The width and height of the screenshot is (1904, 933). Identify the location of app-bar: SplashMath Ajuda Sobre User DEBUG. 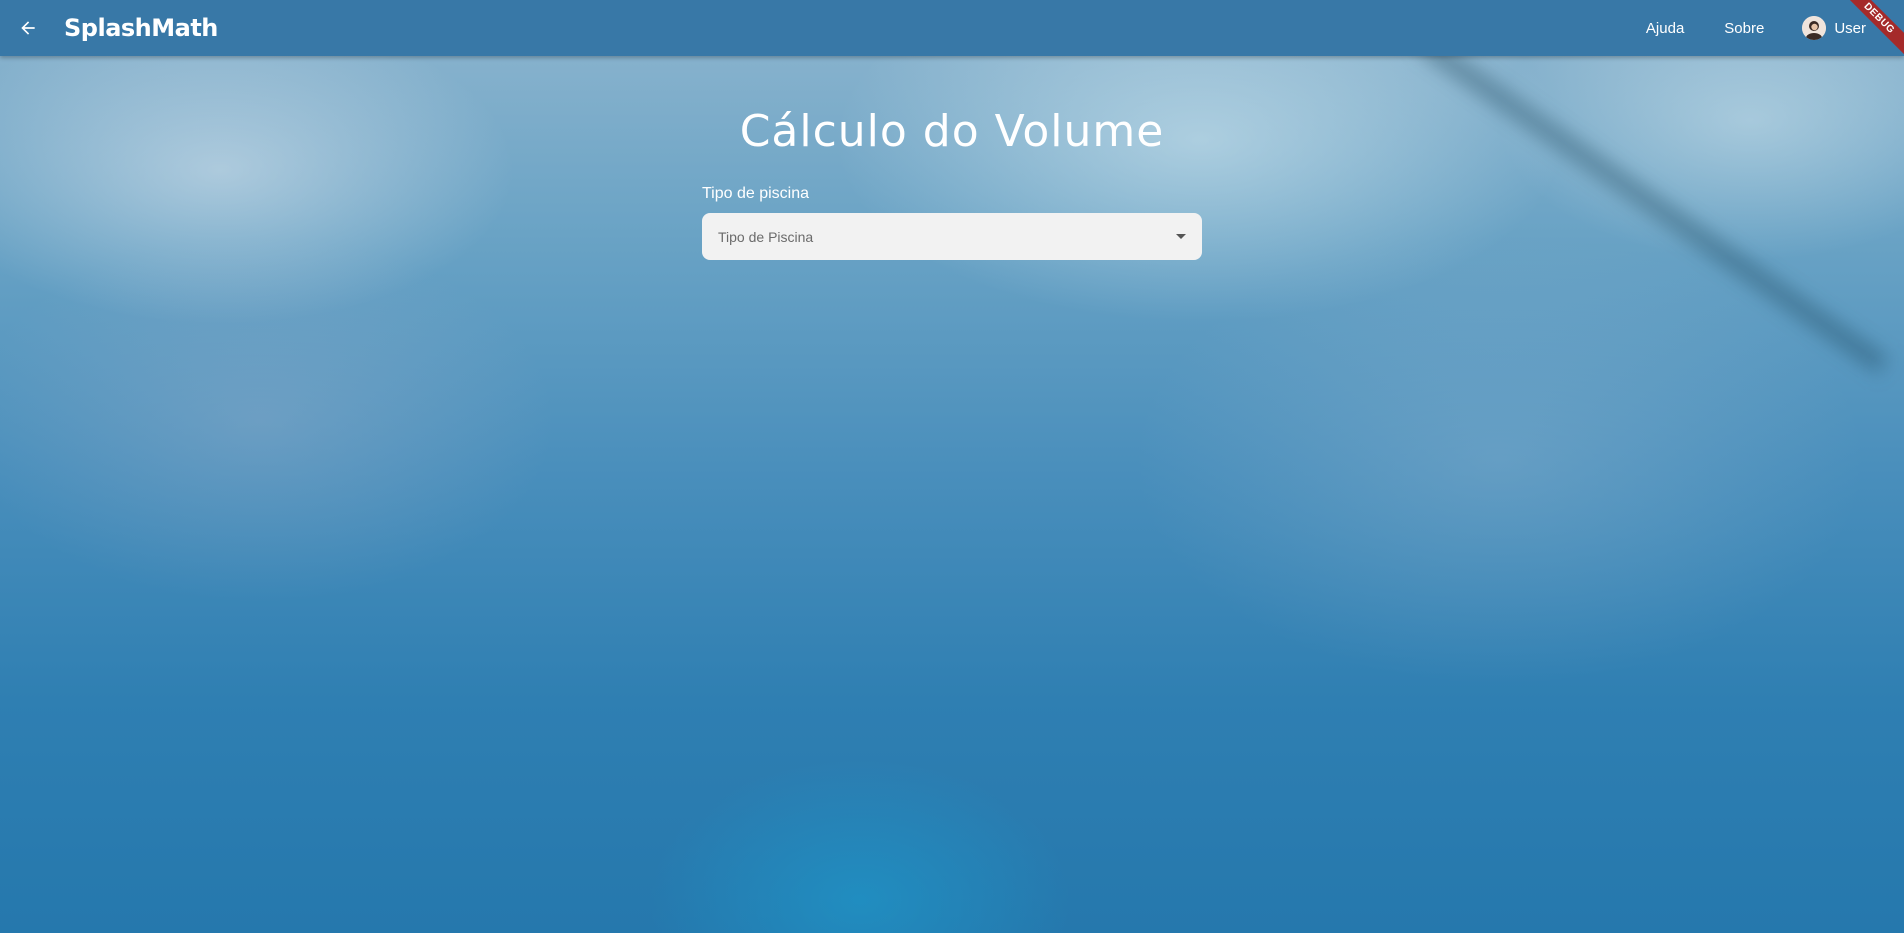
(952, 28).